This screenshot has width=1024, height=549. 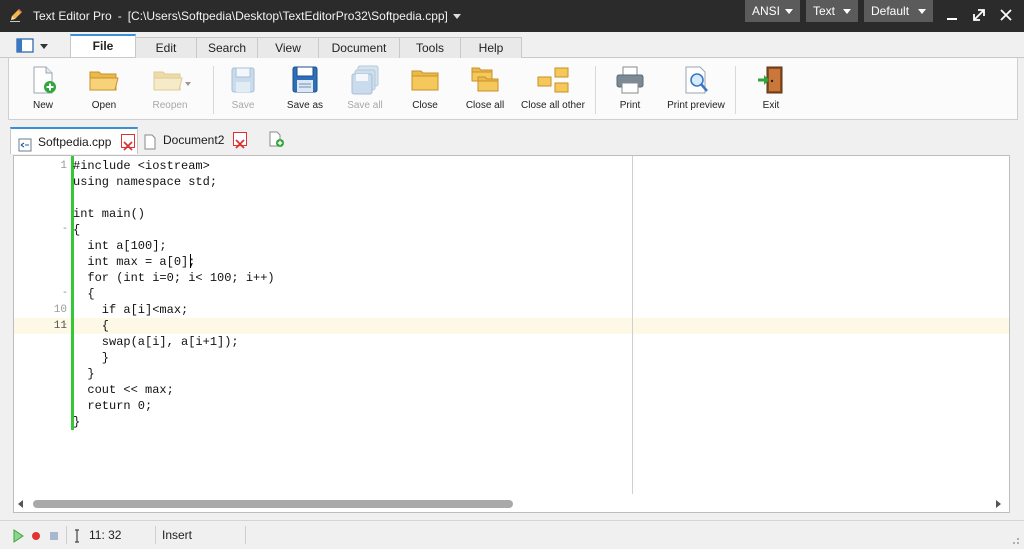 I want to click on new-label: New, so click(x=42, y=105).